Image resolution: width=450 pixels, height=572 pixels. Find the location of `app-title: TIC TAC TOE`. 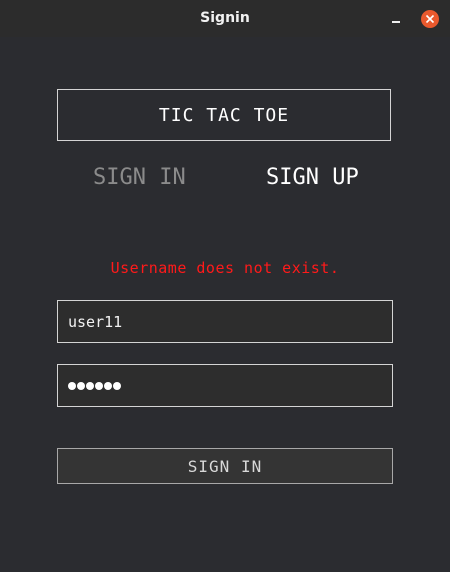

app-title: TIC TAC TOE is located at coordinates (224, 115).